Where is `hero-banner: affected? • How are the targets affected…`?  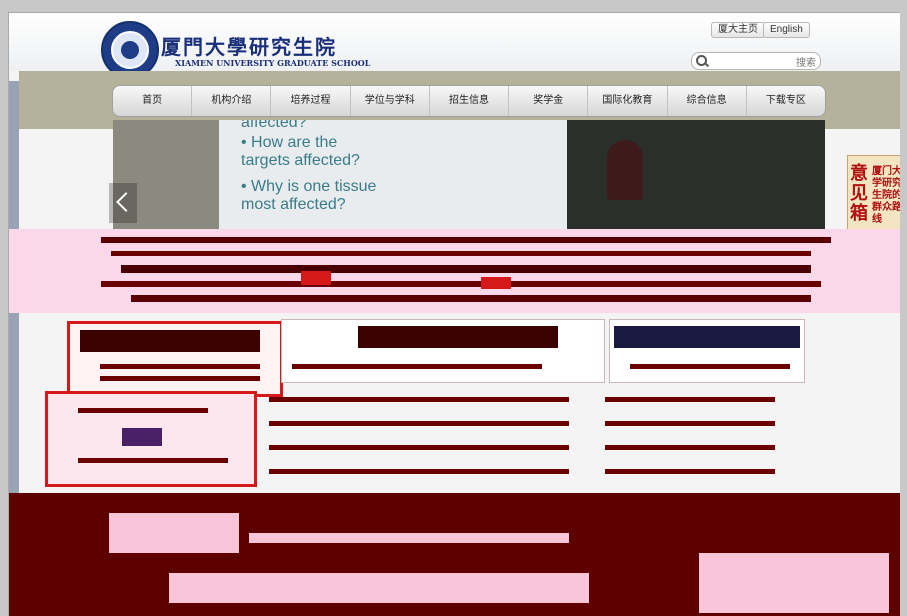 hero-banner: affected? • How are the targets affected… is located at coordinates (469, 175).